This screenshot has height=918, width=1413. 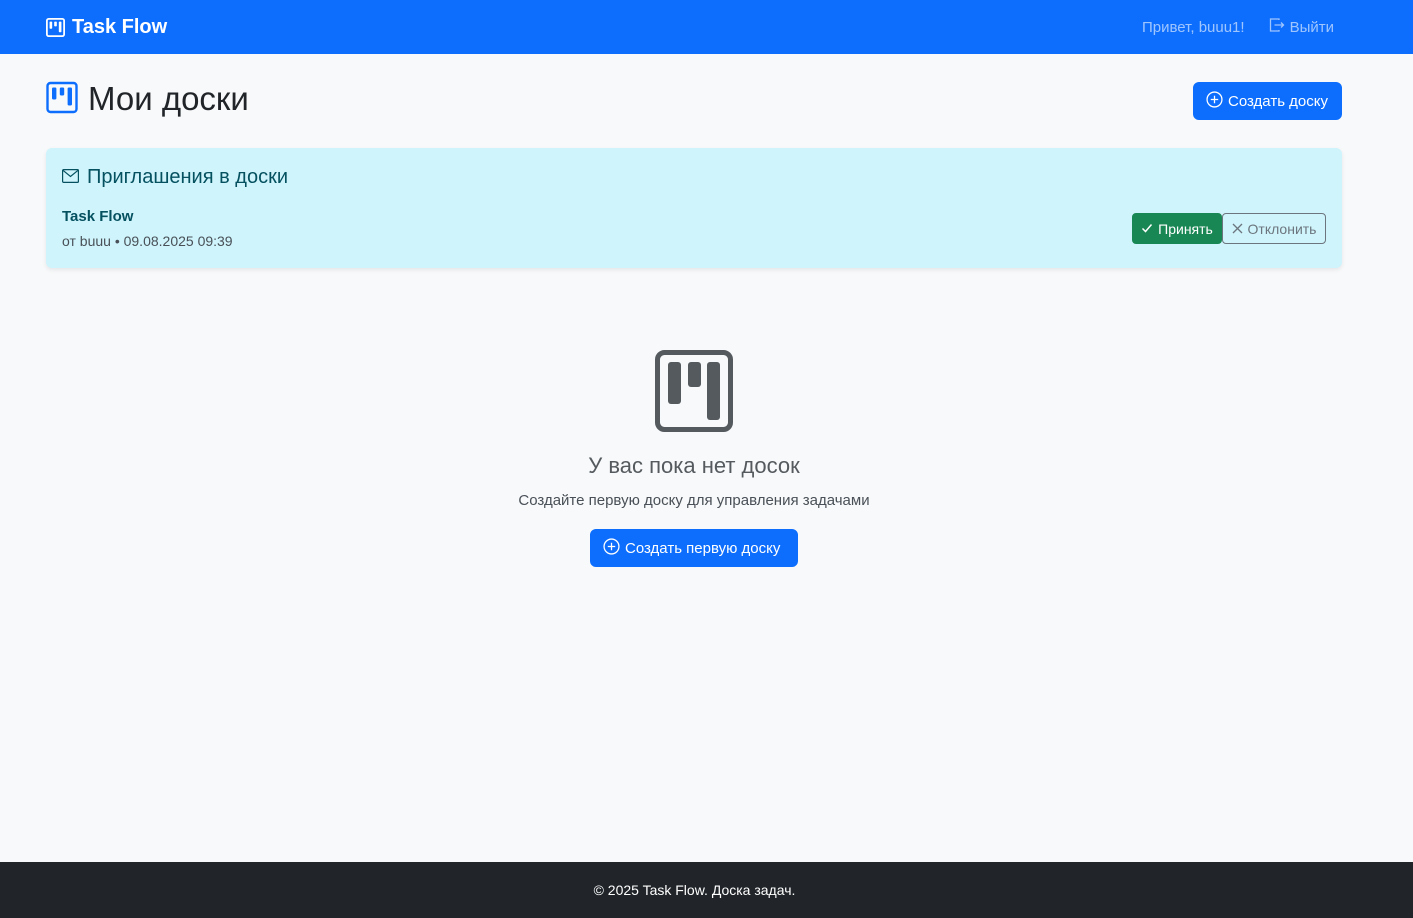 What do you see at coordinates (1311, 27) in the screenshot?
I see `logout-label: Выйти` at bounding box center [1311, 27].